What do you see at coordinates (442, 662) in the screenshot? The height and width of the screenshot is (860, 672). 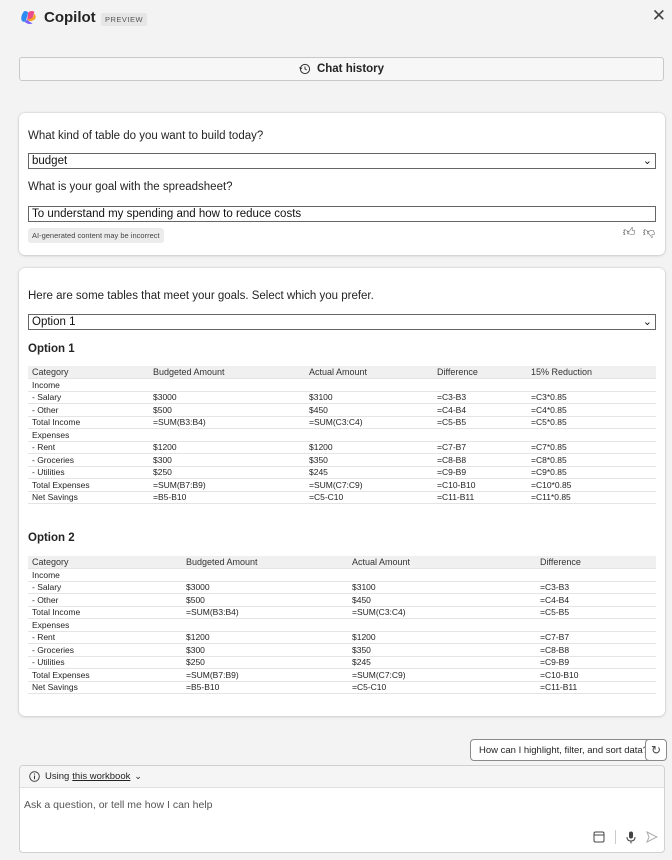 I see `table-cell: $245` at bounding box center [442, 662].